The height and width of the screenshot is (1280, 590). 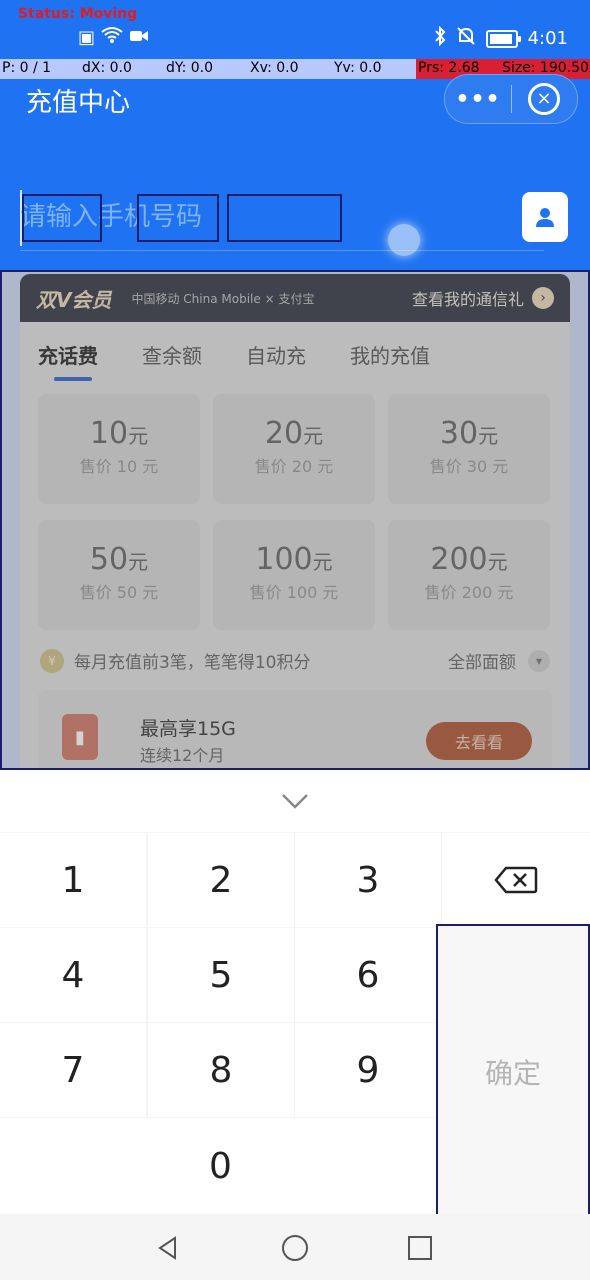 What do you see at coordinates (27, 68) in the screenshot?
I see `debug-p: P: 0 / 1` at bounding box center [27, 68].